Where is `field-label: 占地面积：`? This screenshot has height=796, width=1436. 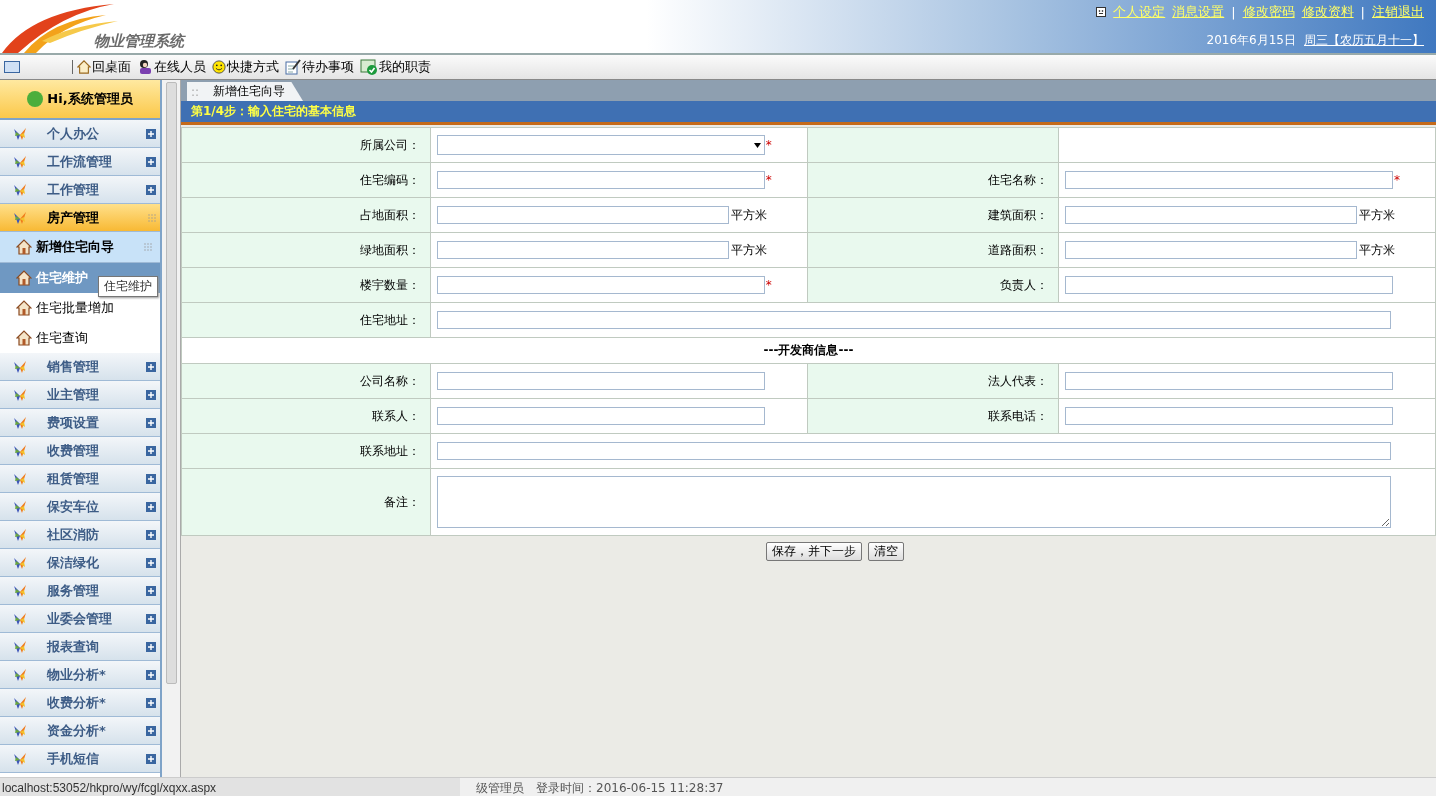
field-label: 占地面积： is located at coordinates (389, 214).